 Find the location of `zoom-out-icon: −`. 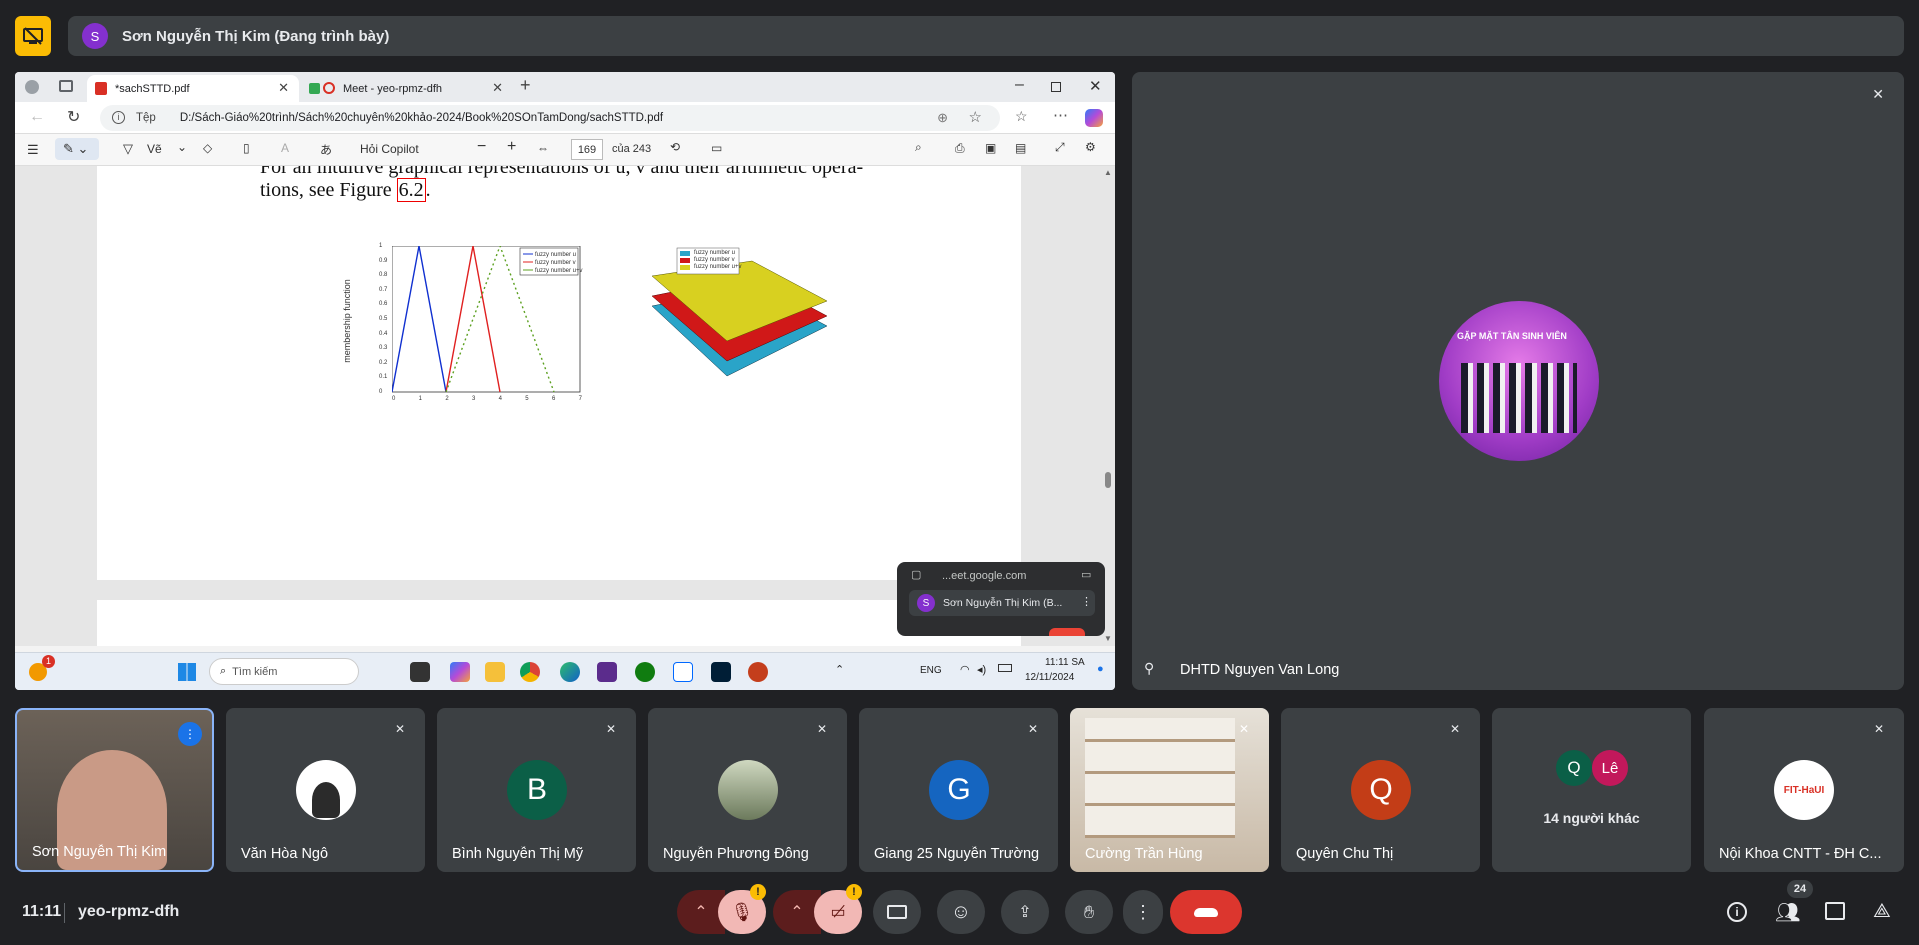

zoom-out-icon: − is located at coordinates (481, 147).